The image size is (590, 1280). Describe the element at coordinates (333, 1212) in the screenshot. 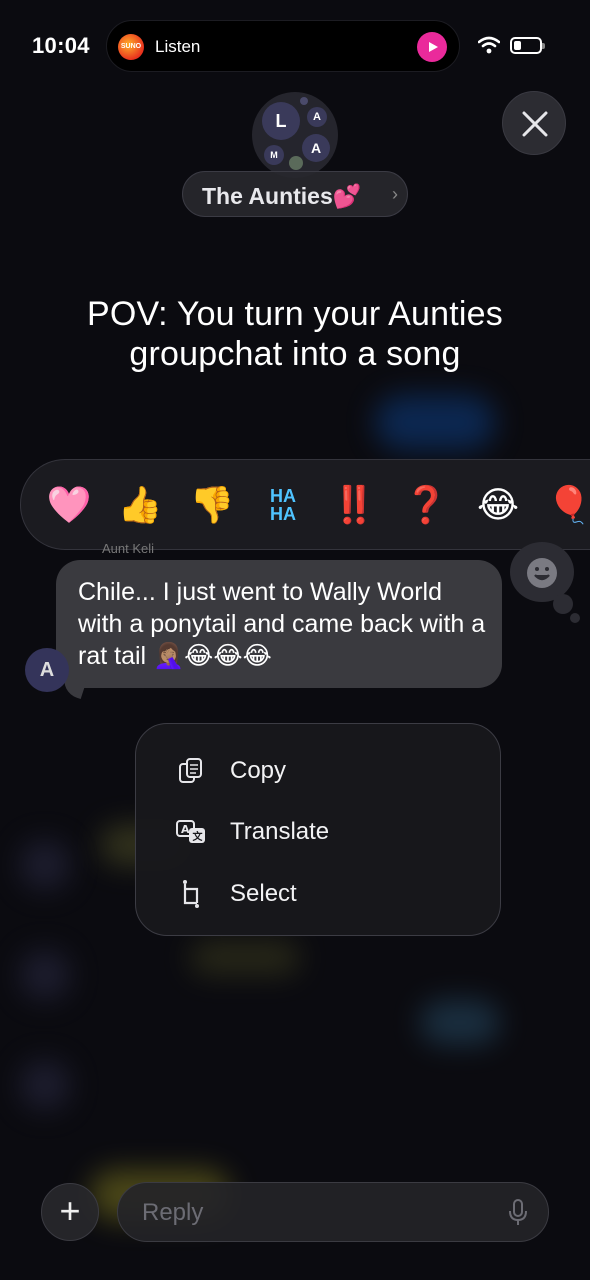

I see `reply-input: Reply` at that location.